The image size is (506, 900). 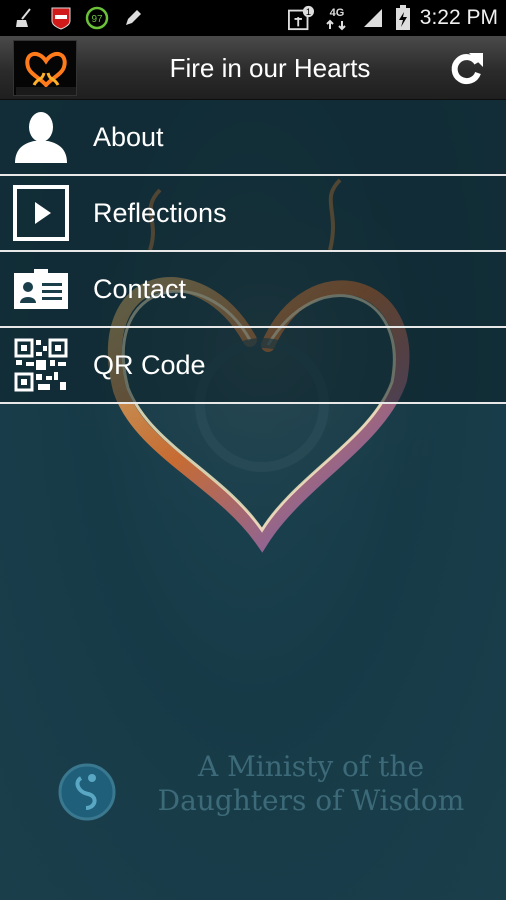 I want to click on svg-text: 4G, so click(x=336, y=13).